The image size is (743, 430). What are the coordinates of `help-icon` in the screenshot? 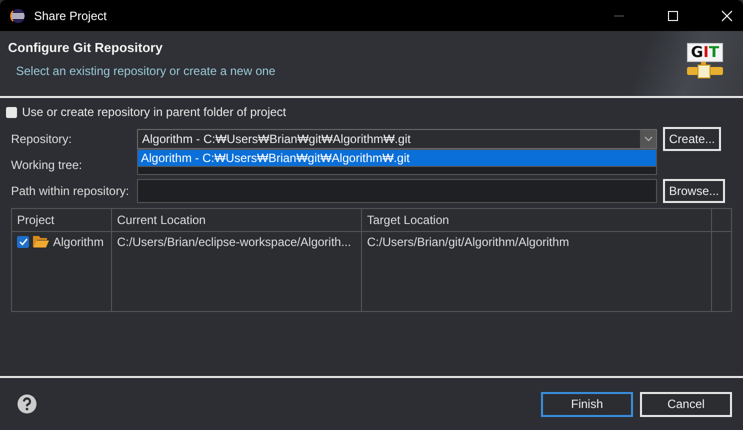 It's located at (27, 404).